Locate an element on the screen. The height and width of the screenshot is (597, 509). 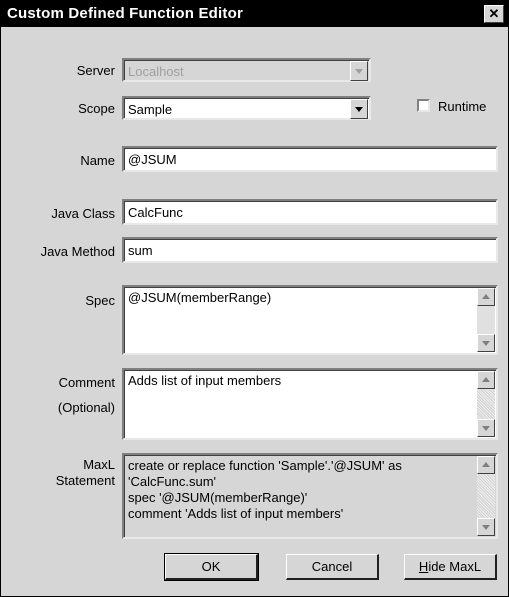
name-value: @JSUM is located at coordinates (152, 159).